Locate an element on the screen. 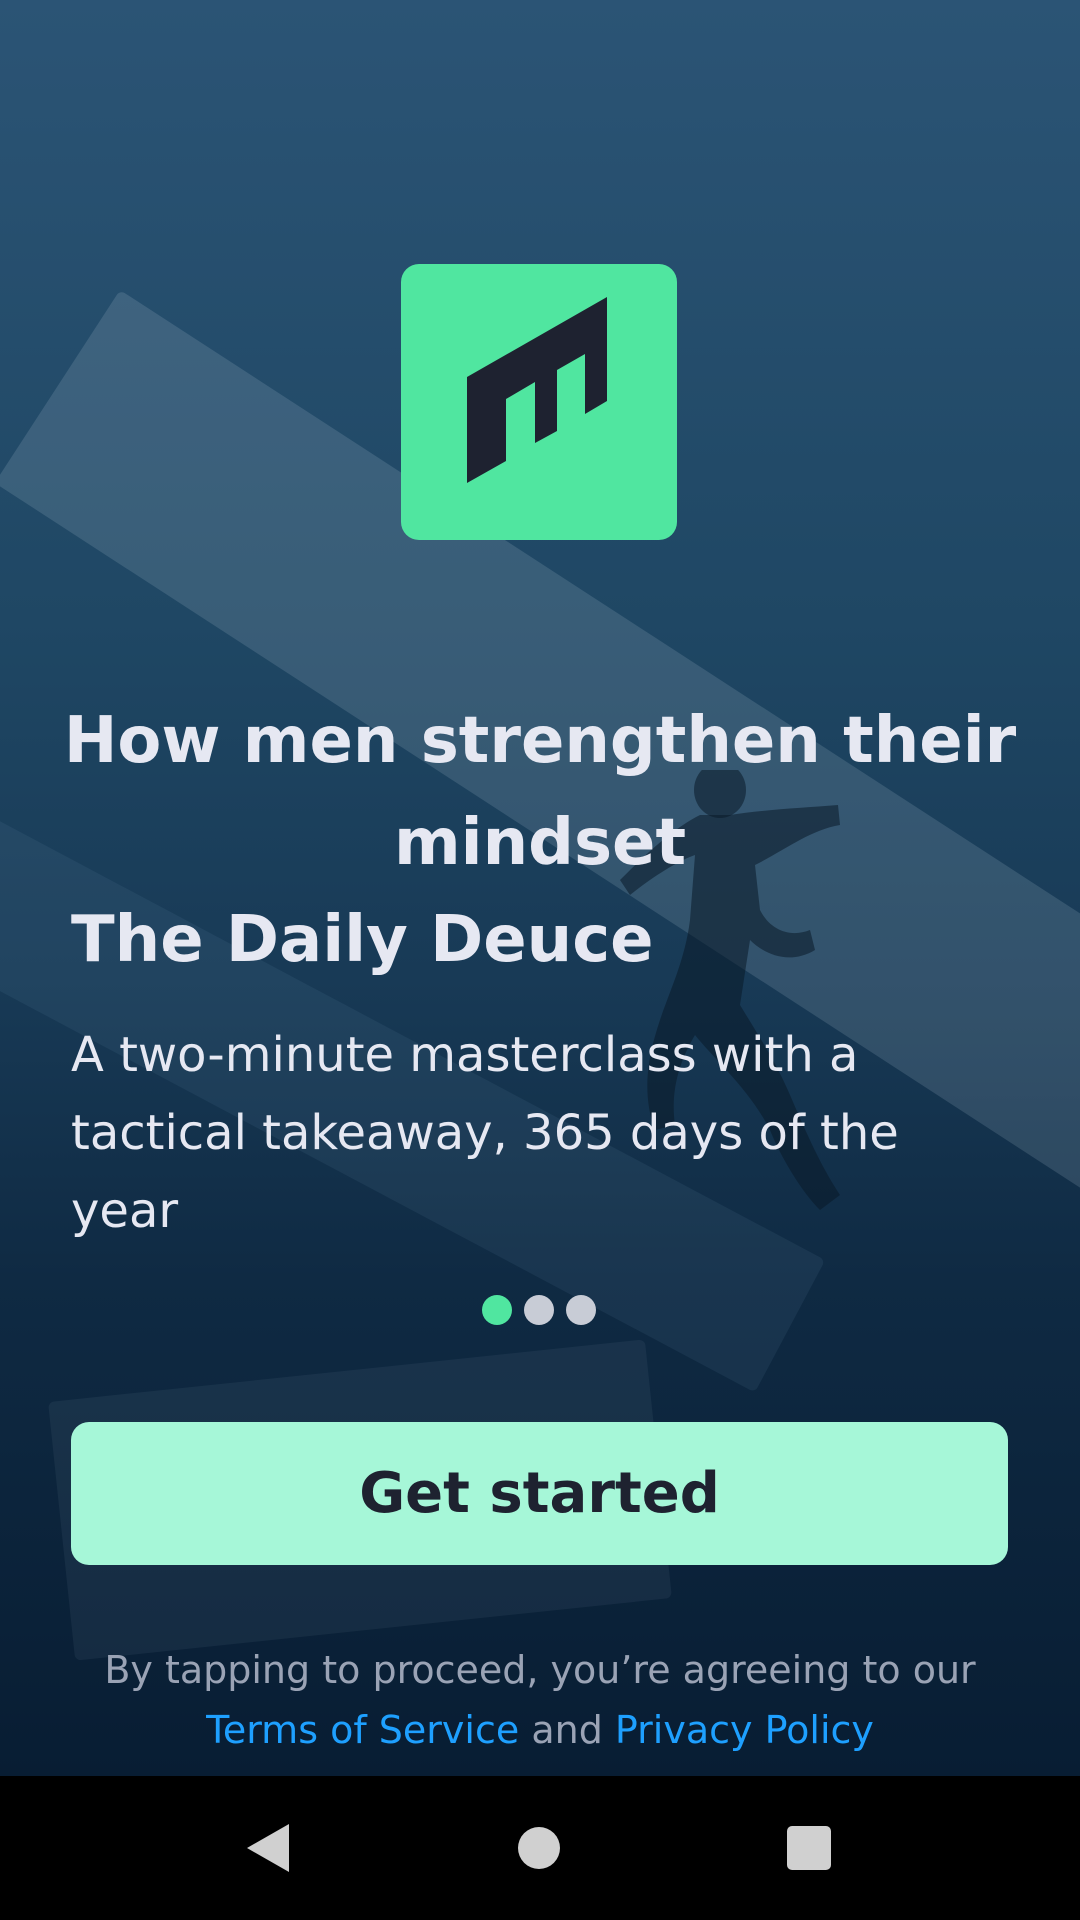  pagination-dot-active is located at coordinates (497, 1310).